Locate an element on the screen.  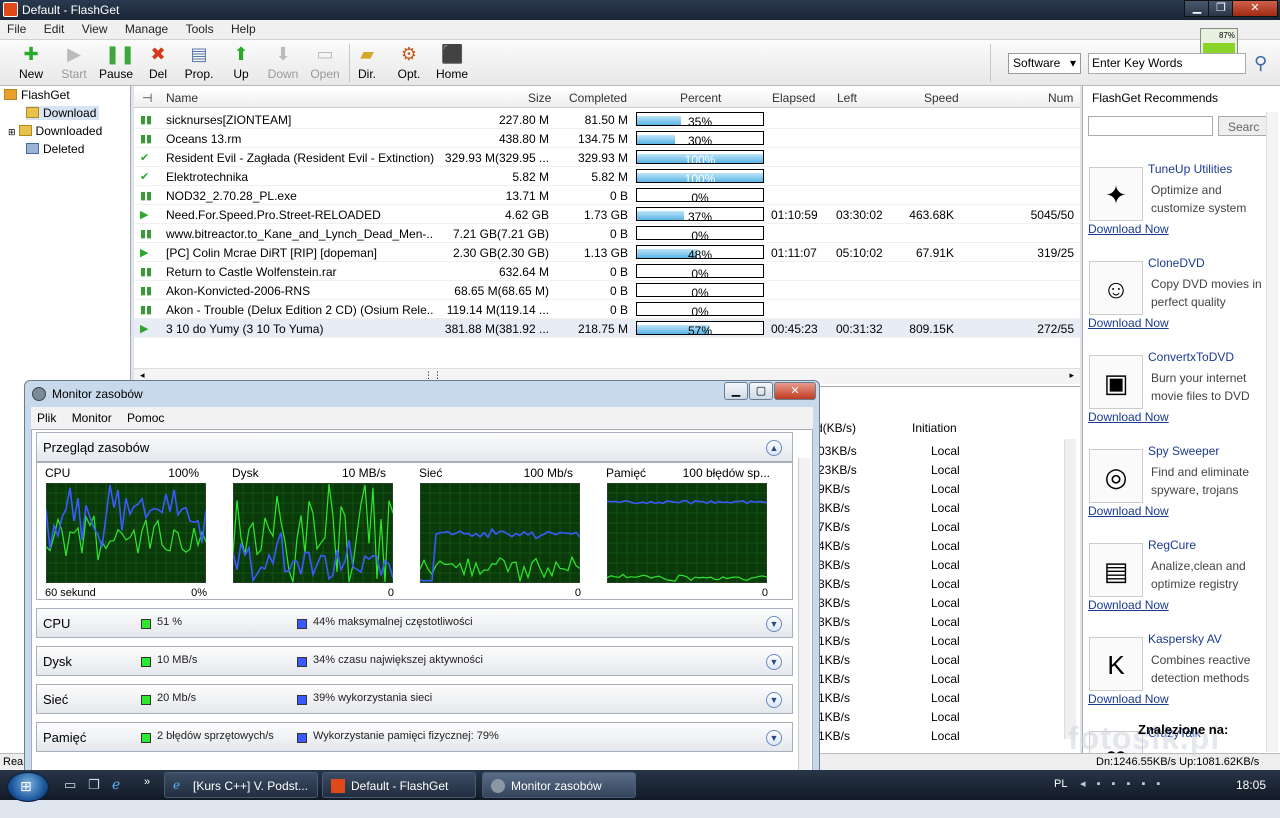
monitor-menu-pomoc: Pomoc is located at coordinates (145, 416).